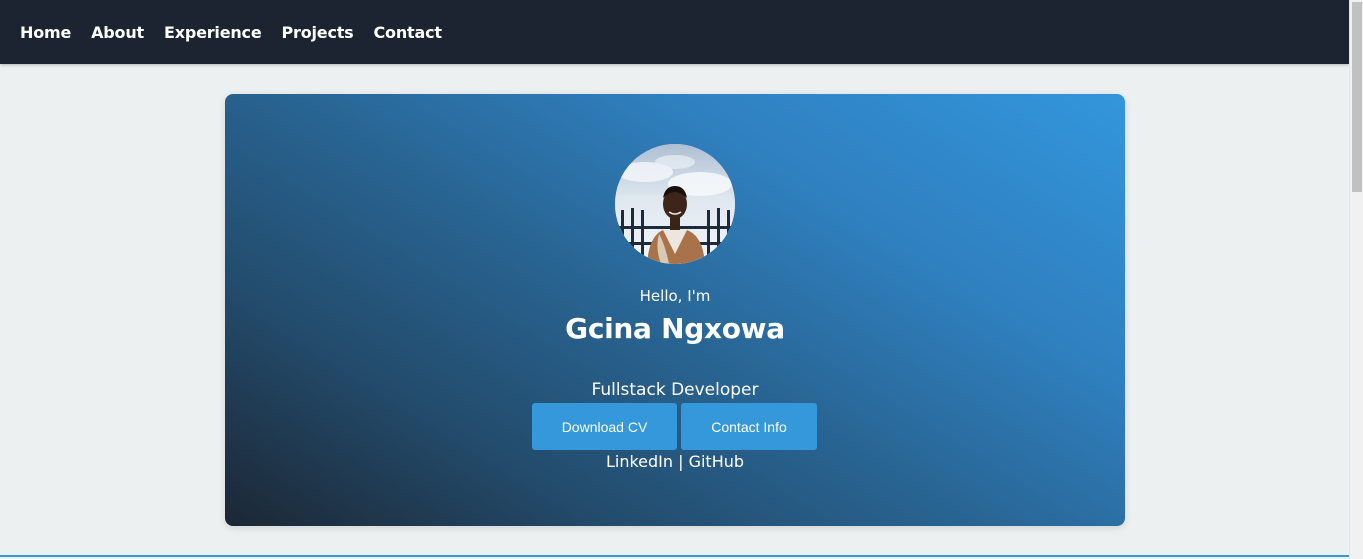 The width and height of the screenshot is (1363, 559). I want to click on nav-link-projects: Projects, so click(318, 32).